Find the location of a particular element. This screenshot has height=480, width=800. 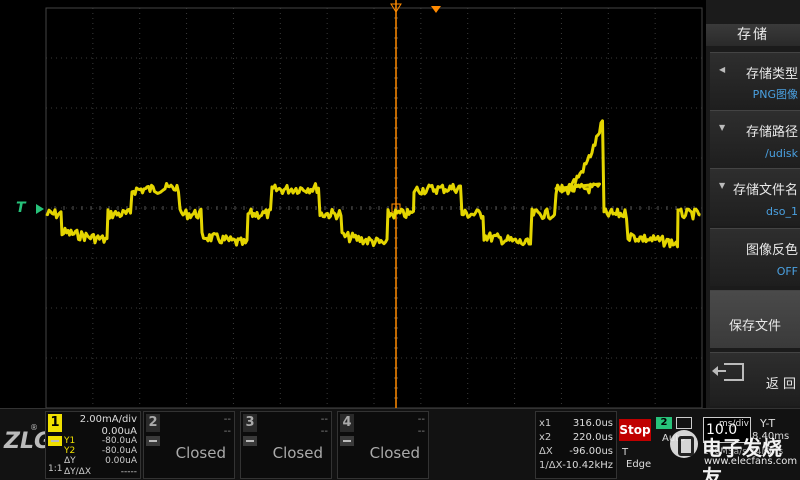

cursor-freq-label: 1/ΔX is located at coordinates (551, 465).